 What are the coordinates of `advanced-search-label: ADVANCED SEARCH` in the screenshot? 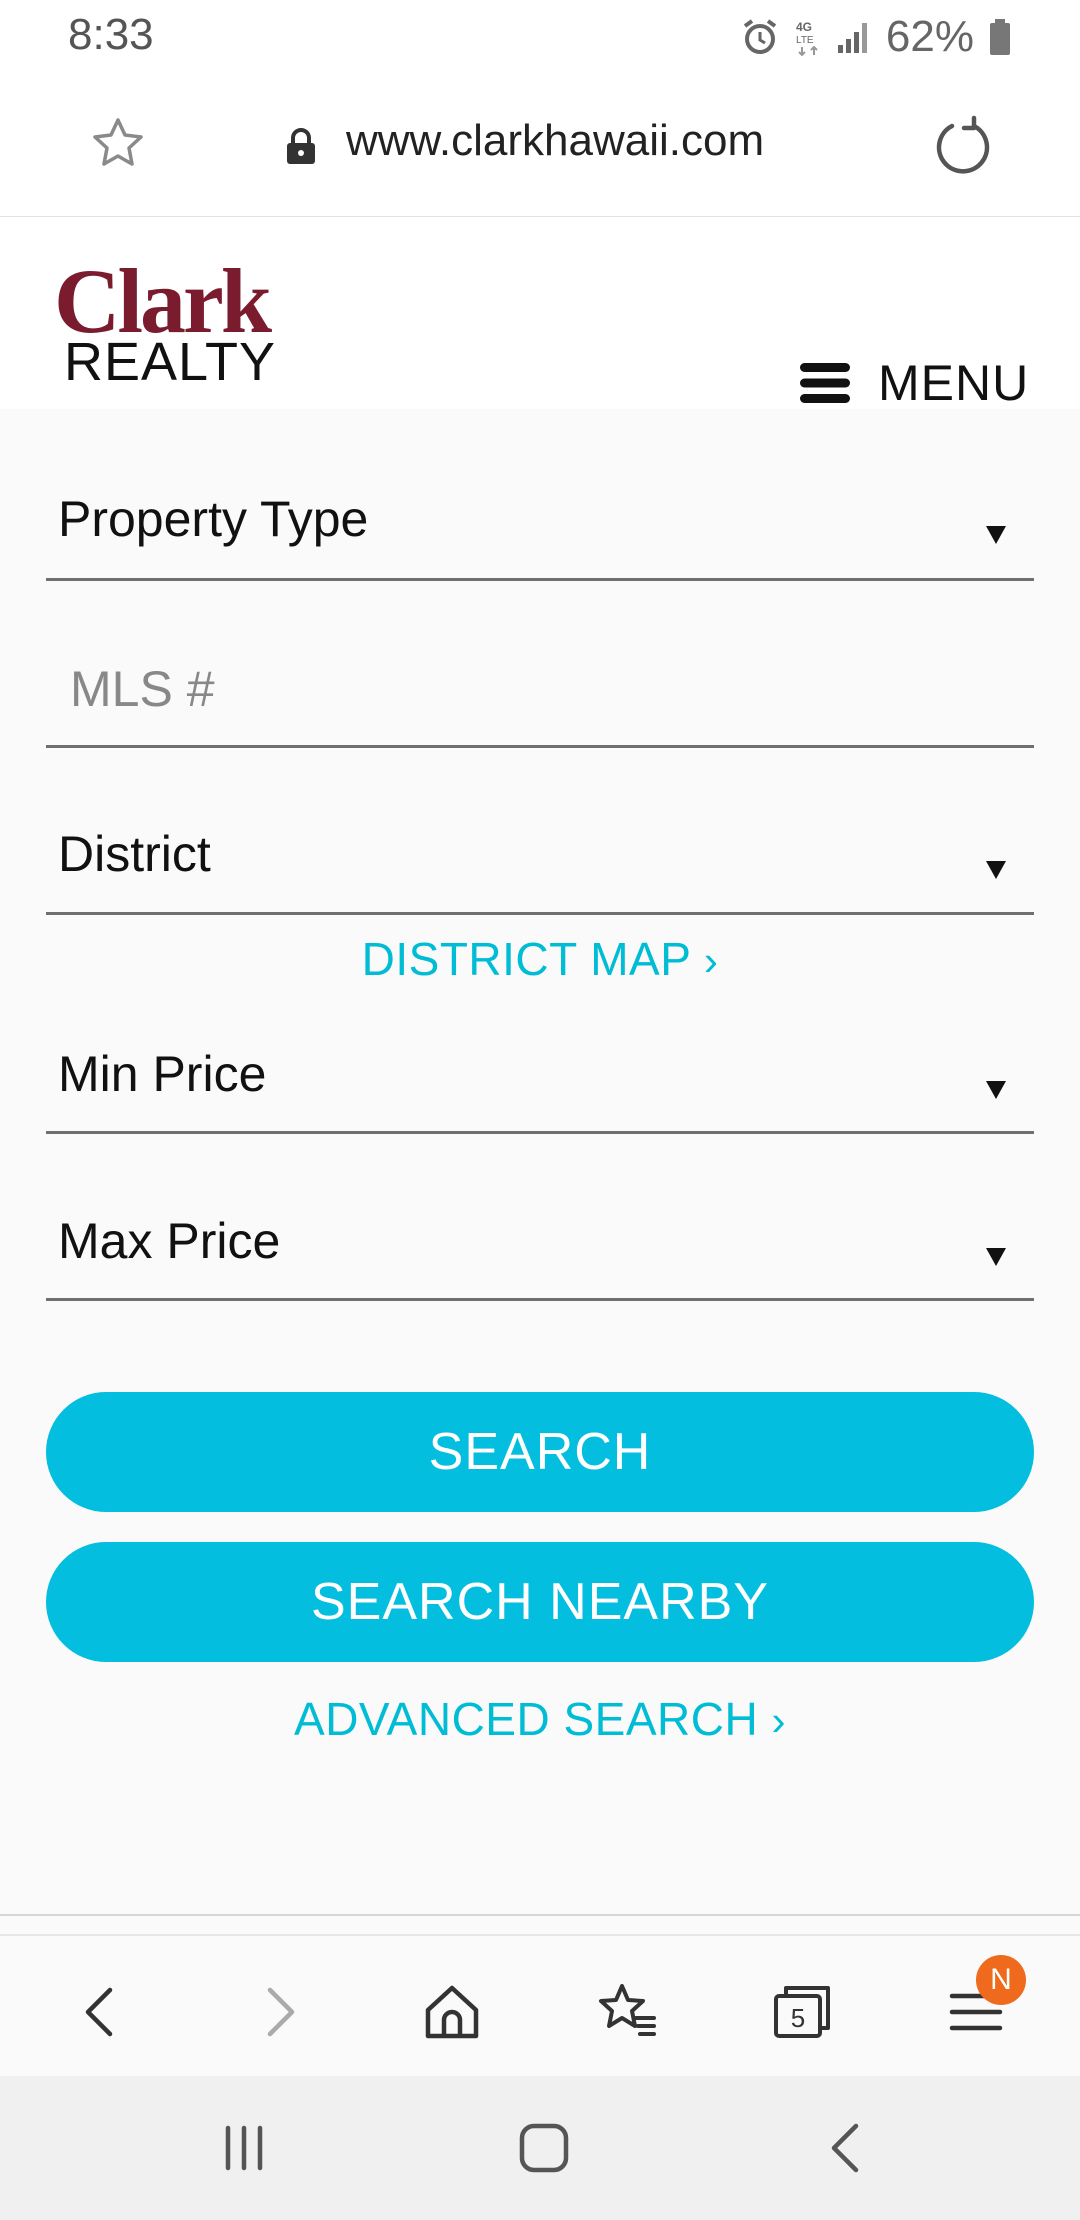 It's located at (526, 1719).